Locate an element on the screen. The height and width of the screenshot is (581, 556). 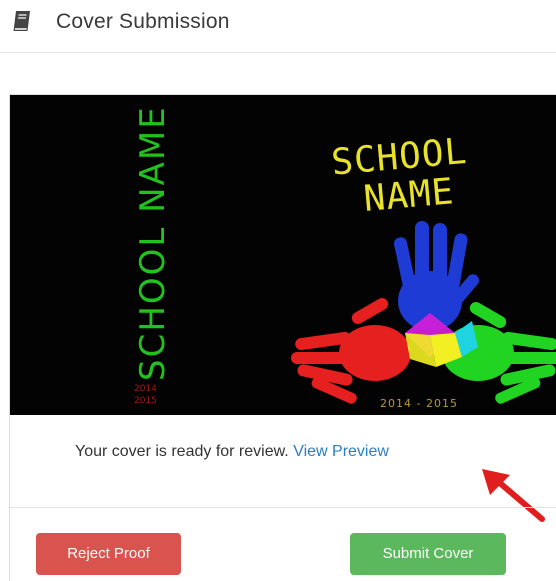
red-arrow-icon is located at coordinates (513, 495).